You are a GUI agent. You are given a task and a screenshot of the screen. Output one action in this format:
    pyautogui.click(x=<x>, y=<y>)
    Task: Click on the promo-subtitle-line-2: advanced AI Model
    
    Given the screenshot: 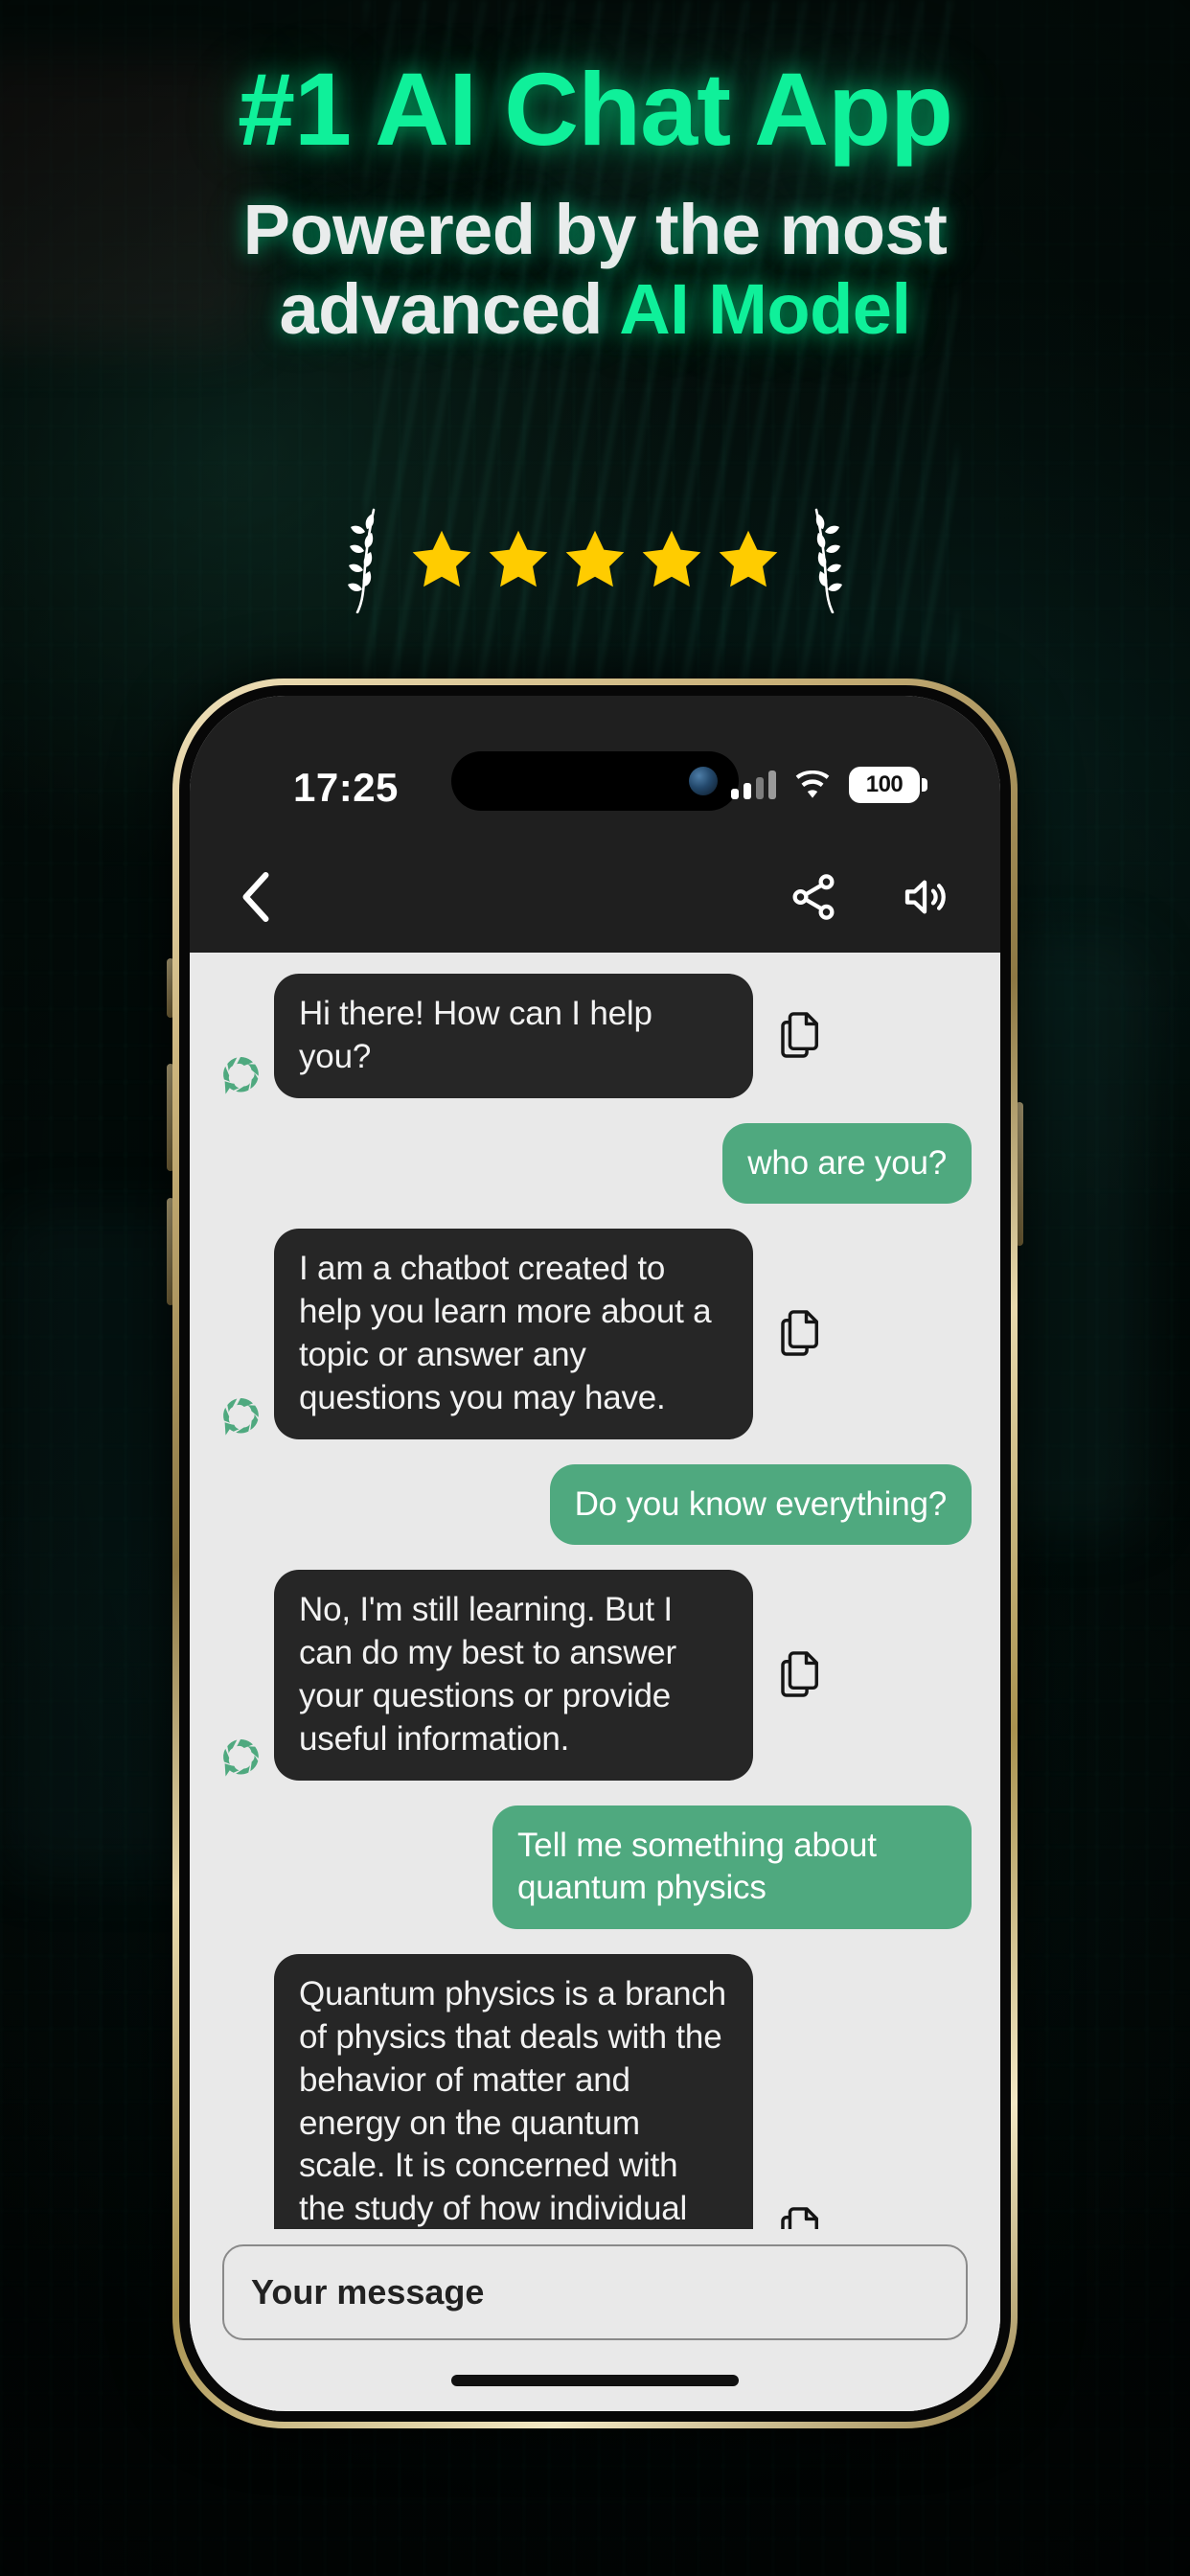 What is the action you would take?
    pyautogui.click(x=595, y=309)
    